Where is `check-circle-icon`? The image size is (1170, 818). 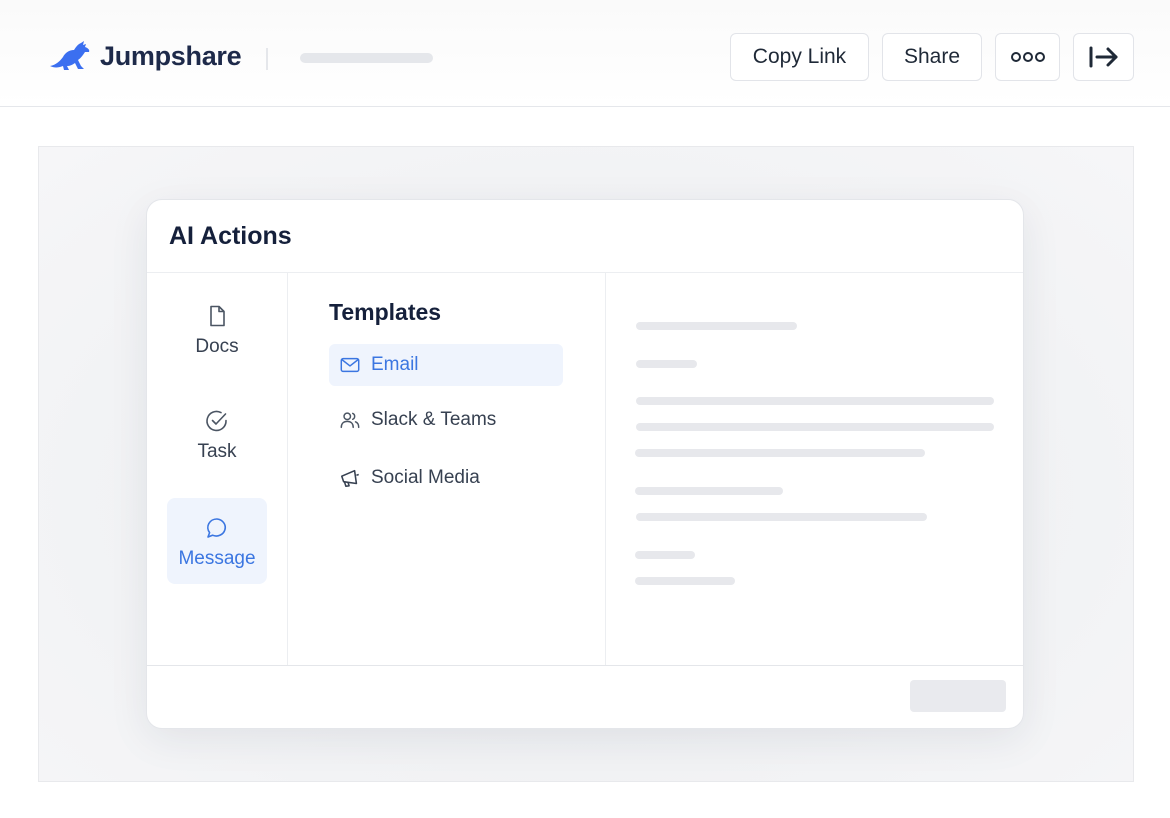 check-circle-icon is located at coordinates (216, 421).